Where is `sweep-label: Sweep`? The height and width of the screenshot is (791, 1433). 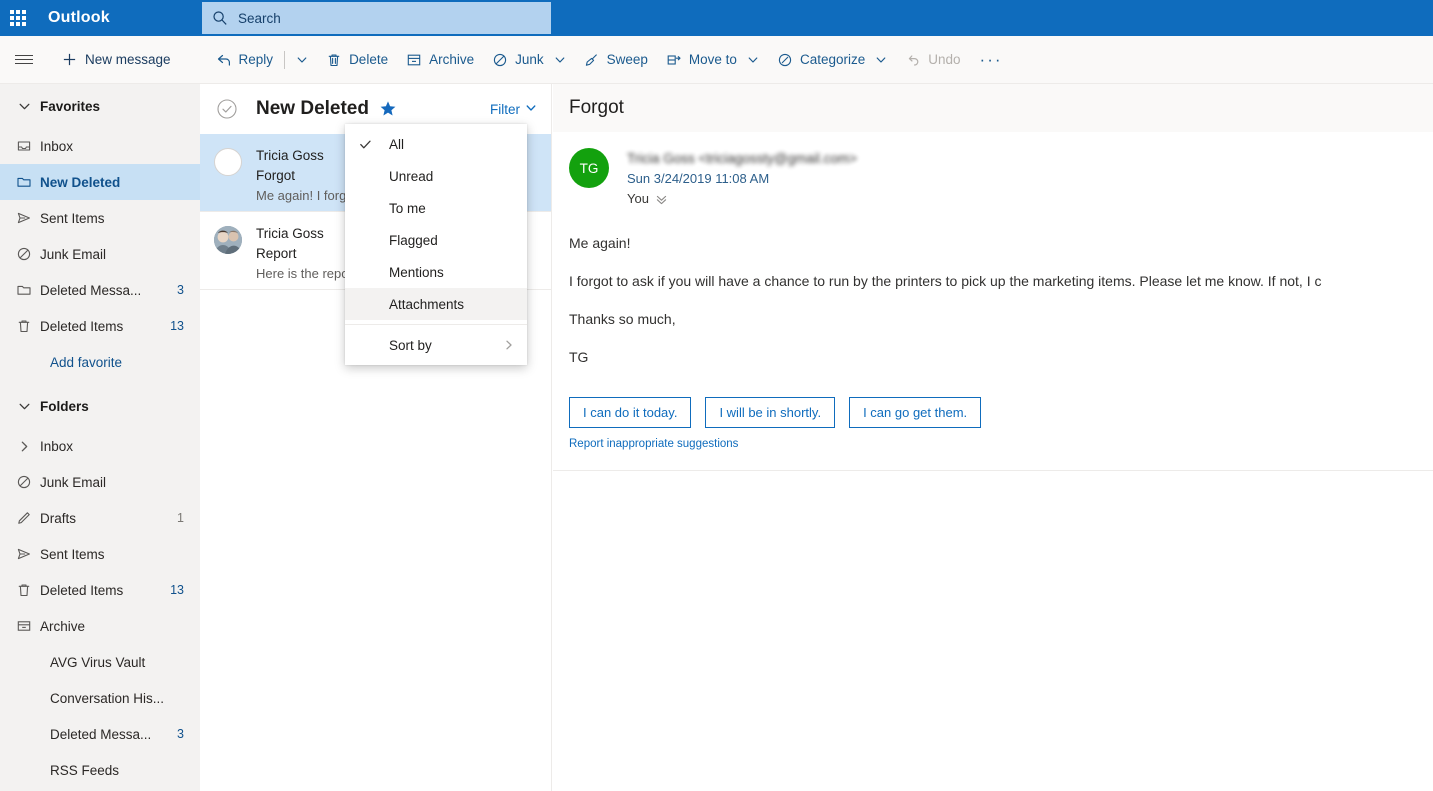
sweep-label: Sweep is located at coordinates (627, 59).